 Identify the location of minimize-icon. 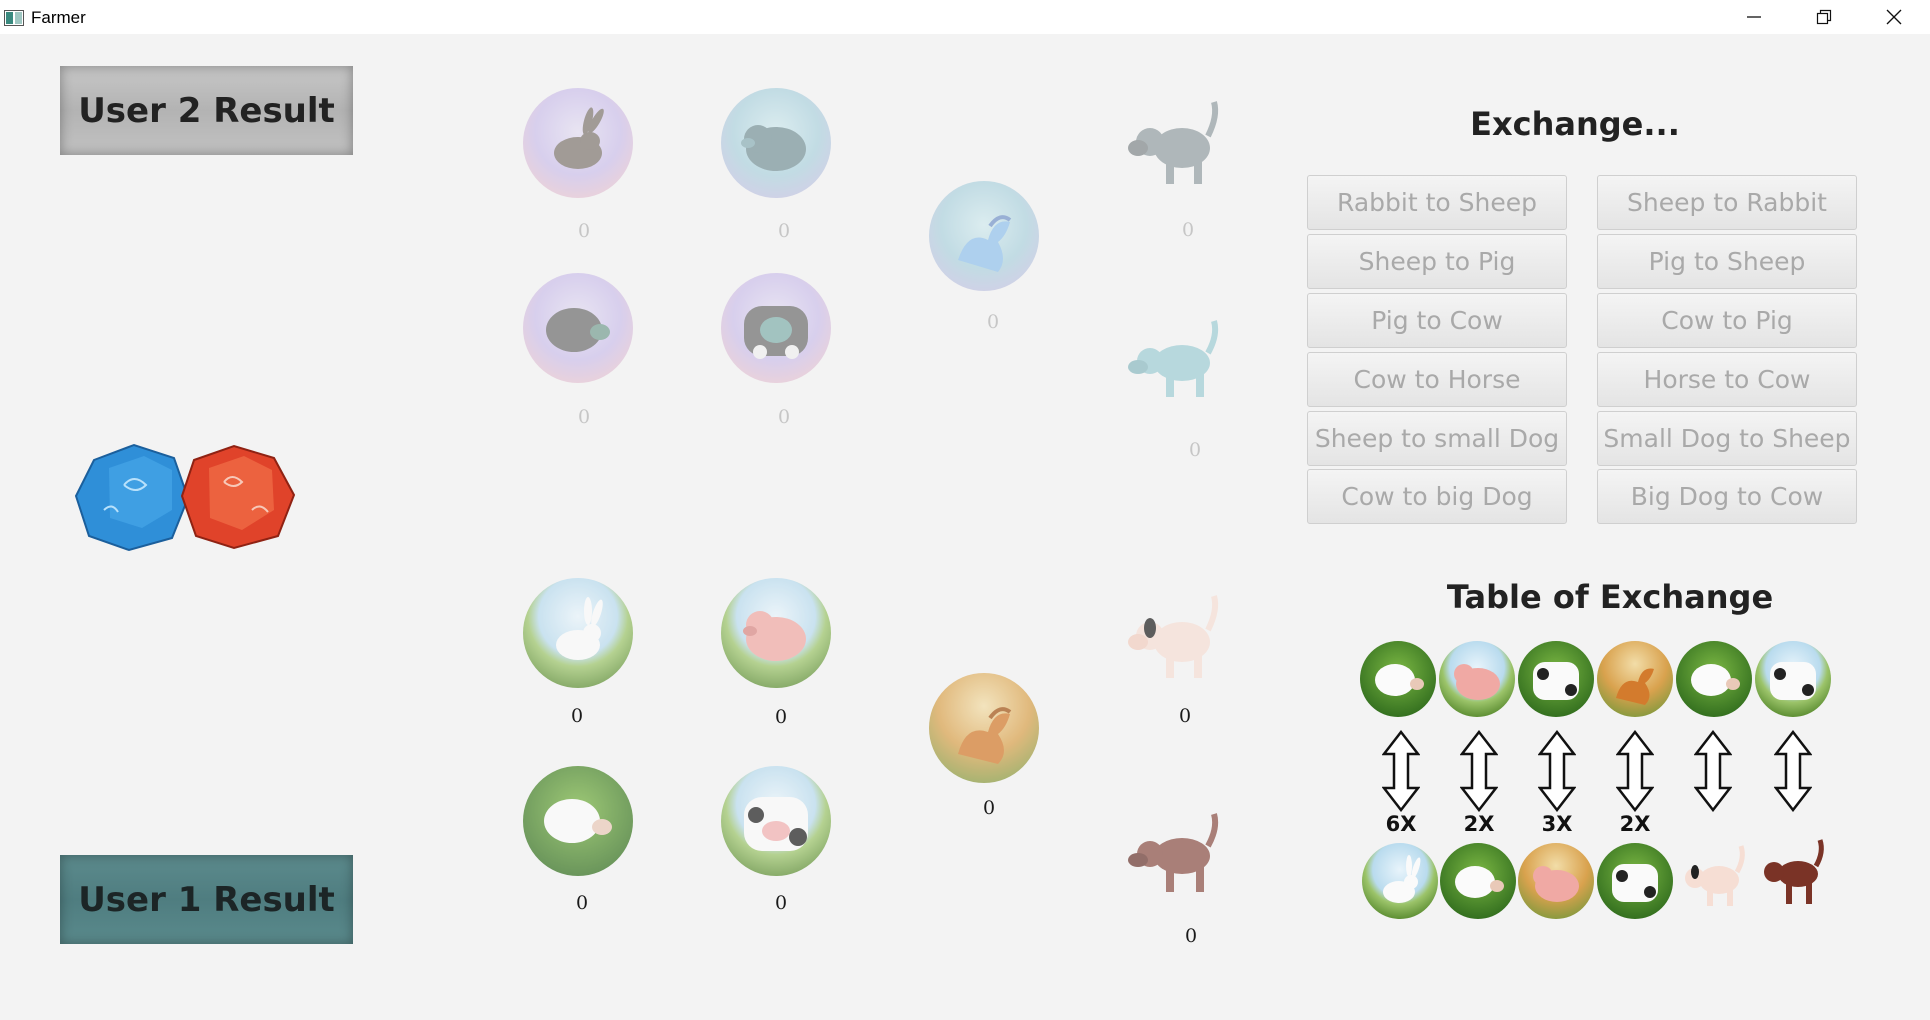
(1754, 17).